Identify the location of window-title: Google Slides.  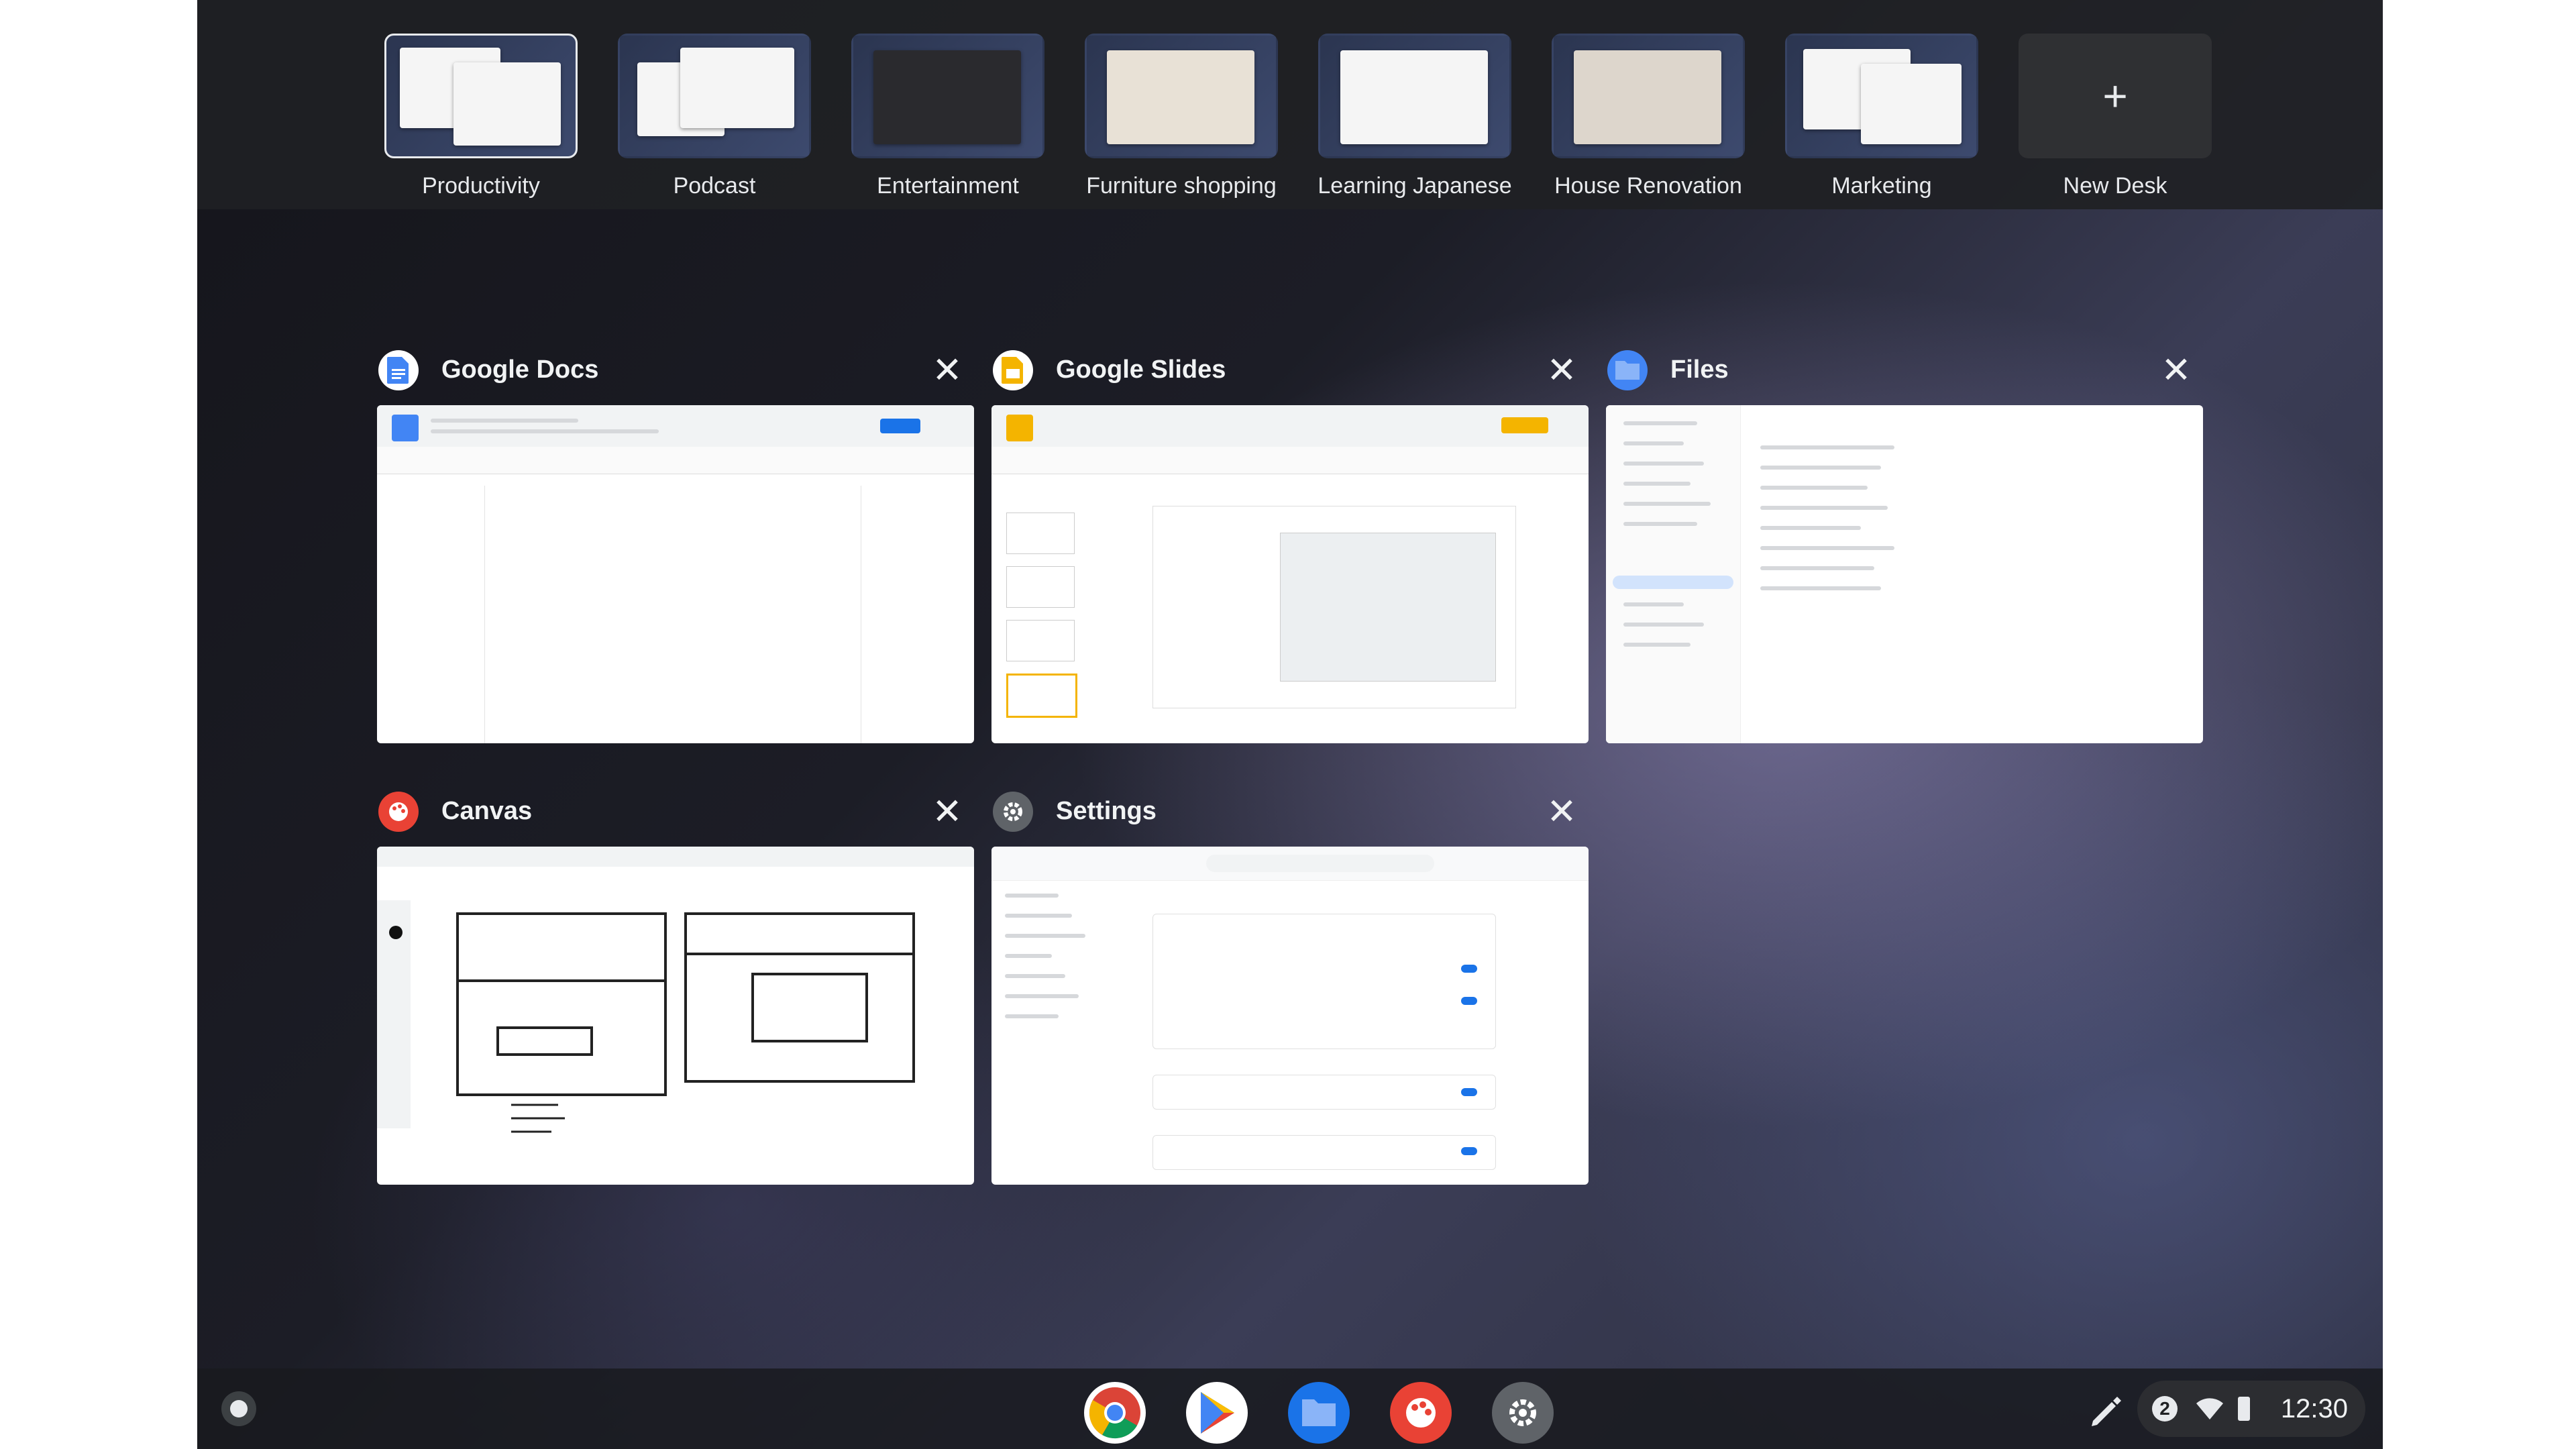
(1141, 370).